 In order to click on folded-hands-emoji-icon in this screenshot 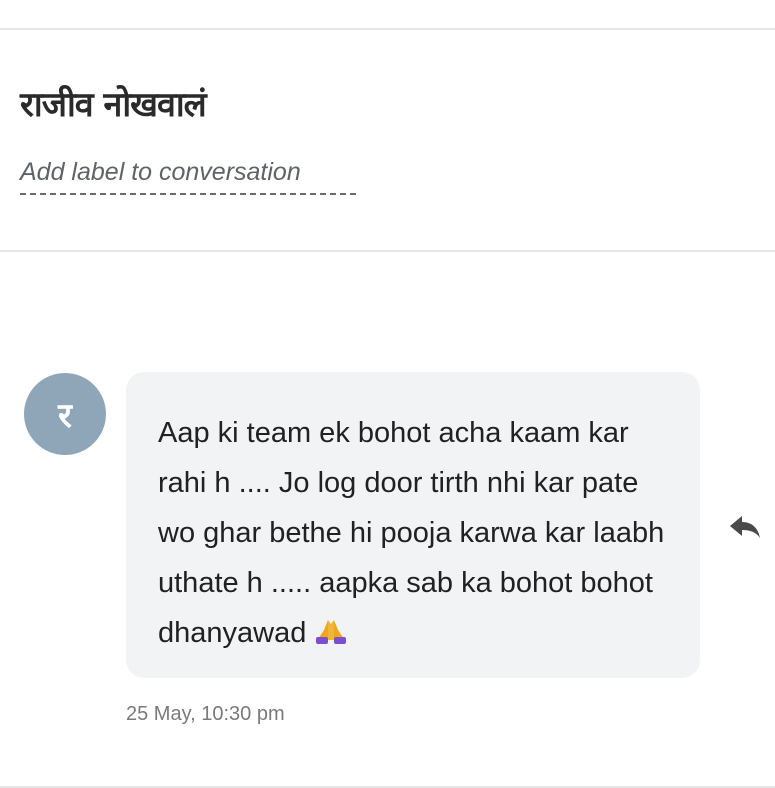, I will do `click(331, 632)`.